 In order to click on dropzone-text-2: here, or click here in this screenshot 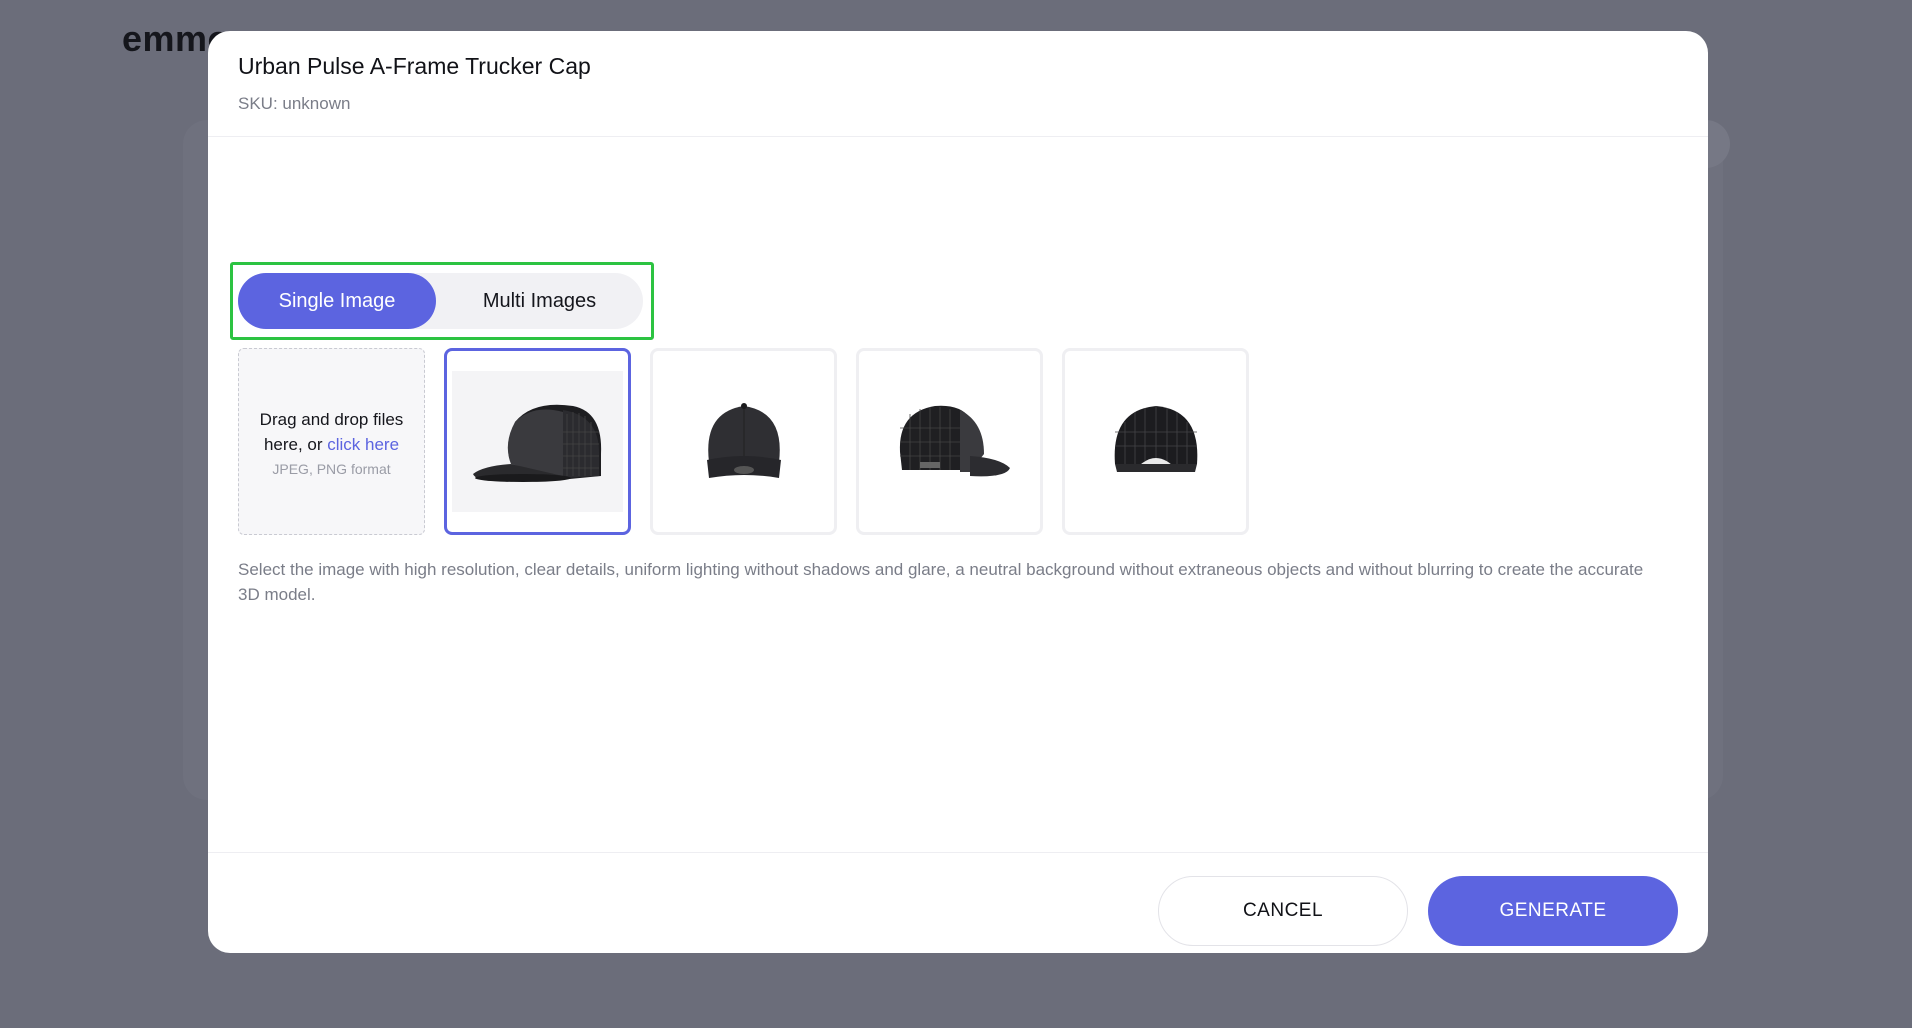, I will do `click(331, 444)`.